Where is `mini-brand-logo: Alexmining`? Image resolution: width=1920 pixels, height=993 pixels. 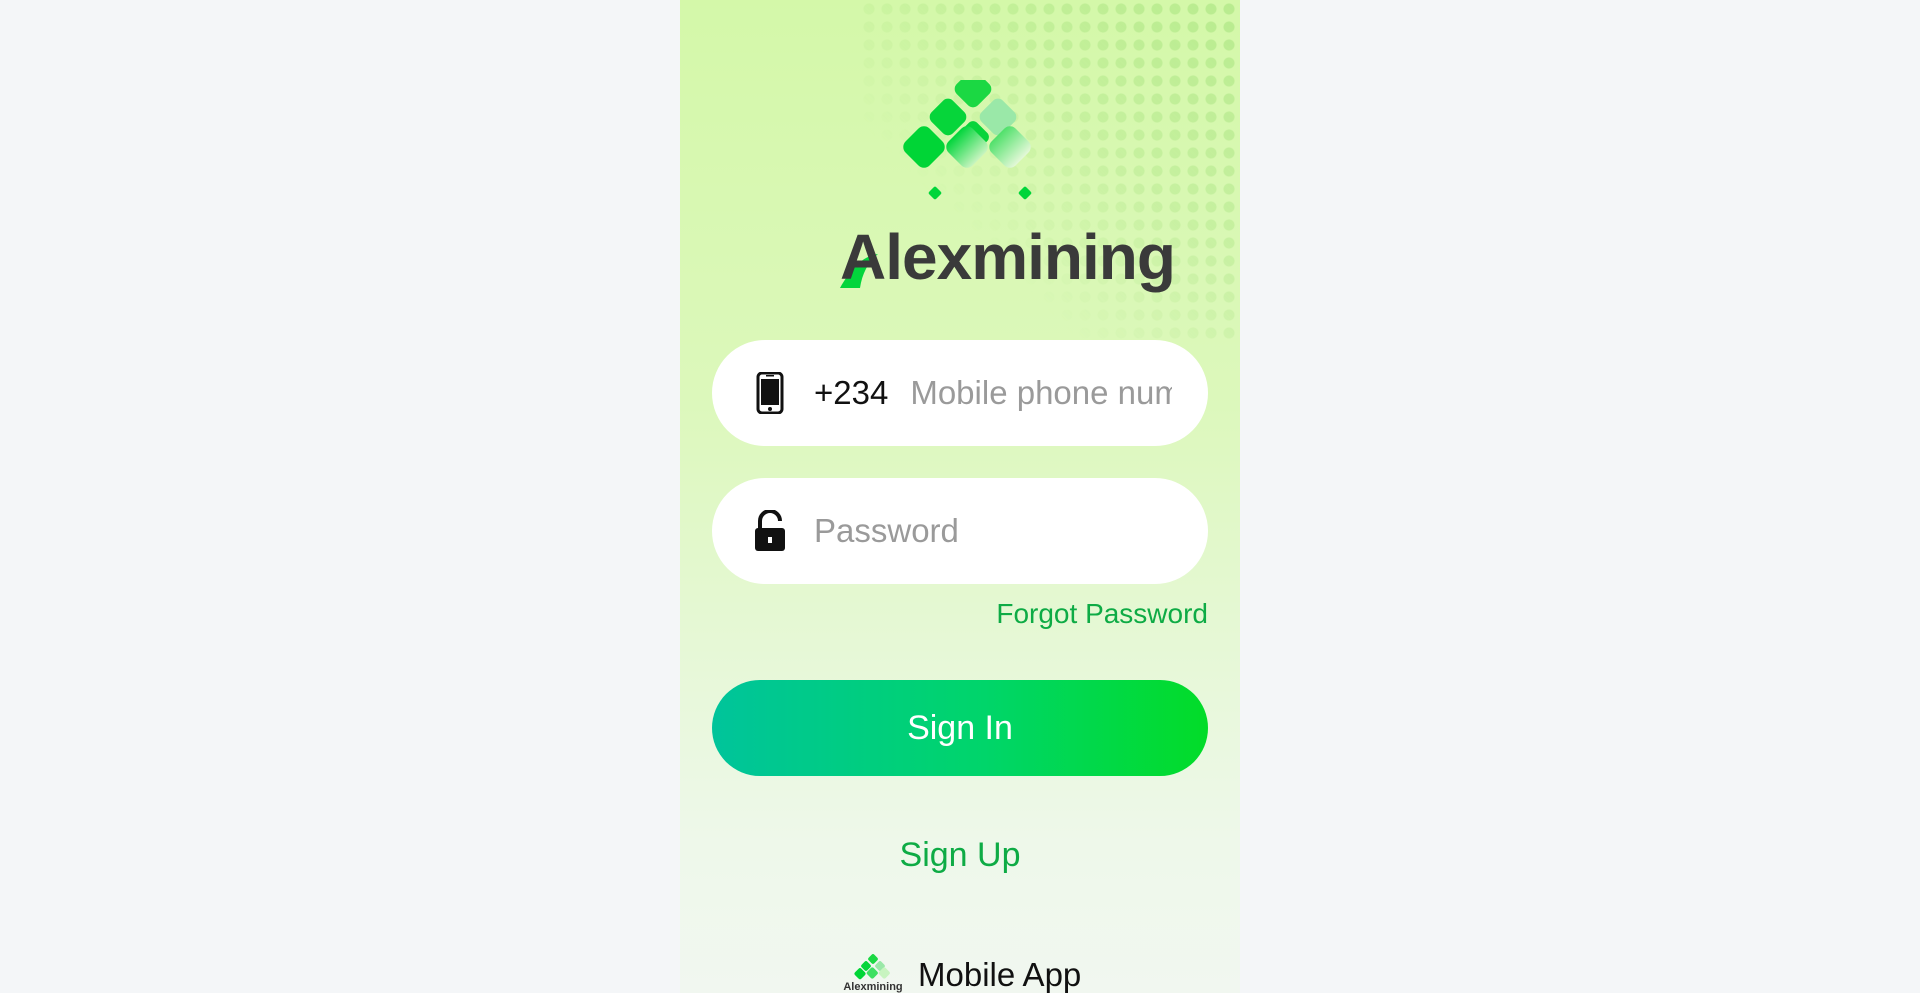
mini-brand-logo: Alexmining is located at coordinates (873, 973).